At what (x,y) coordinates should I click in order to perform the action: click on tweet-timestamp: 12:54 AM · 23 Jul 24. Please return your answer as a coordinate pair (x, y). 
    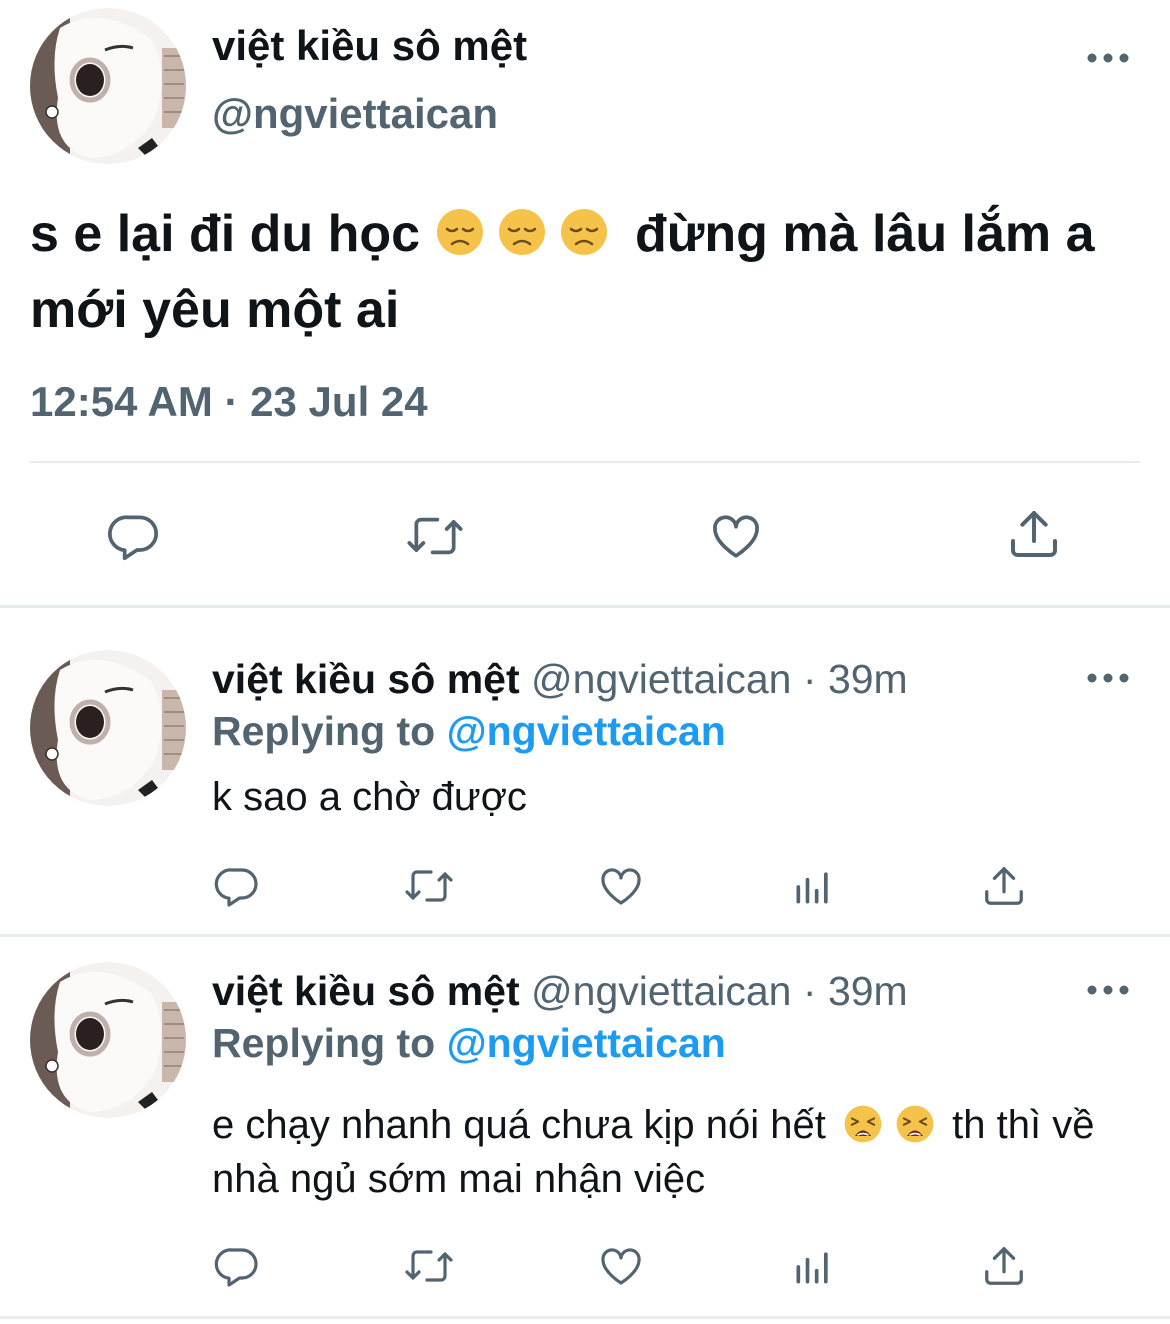
    Looking at the image, I should click on (229, 402).